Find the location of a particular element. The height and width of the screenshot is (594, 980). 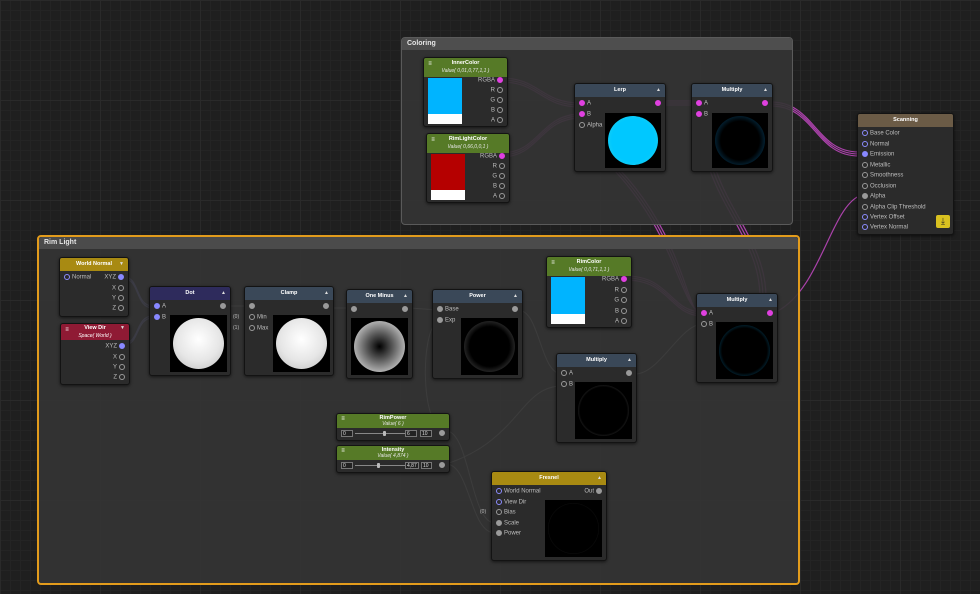

port-out: Out is located at coordinates (594, 492).